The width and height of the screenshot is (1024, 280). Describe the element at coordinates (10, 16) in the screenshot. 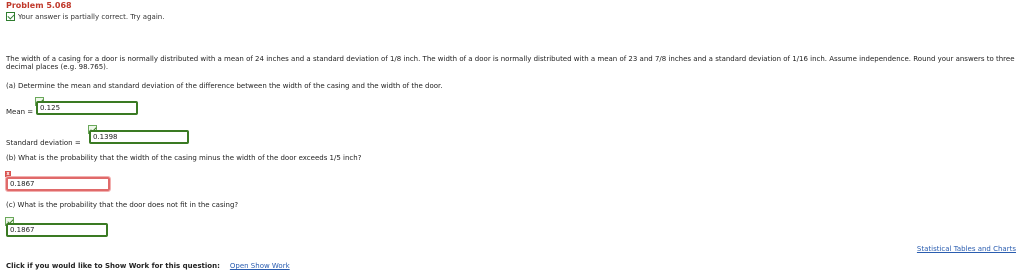

I see `edit-check-icon` at that location.